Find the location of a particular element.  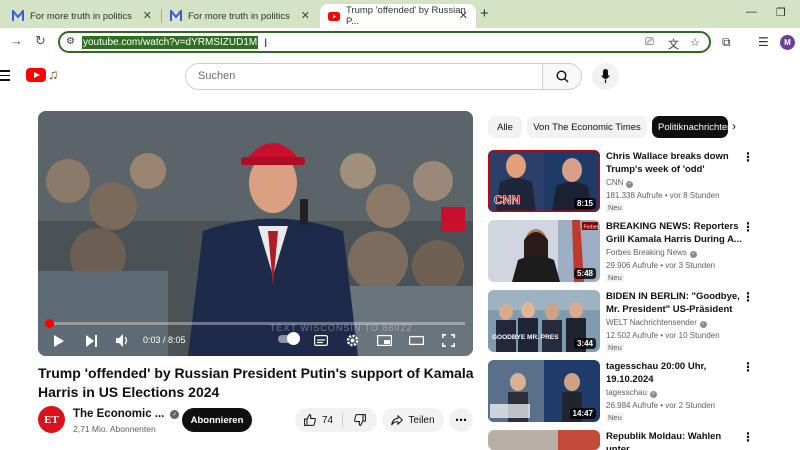

browser-tab-1: For more truth in politics ✕ is located at coordinates (82, 16).